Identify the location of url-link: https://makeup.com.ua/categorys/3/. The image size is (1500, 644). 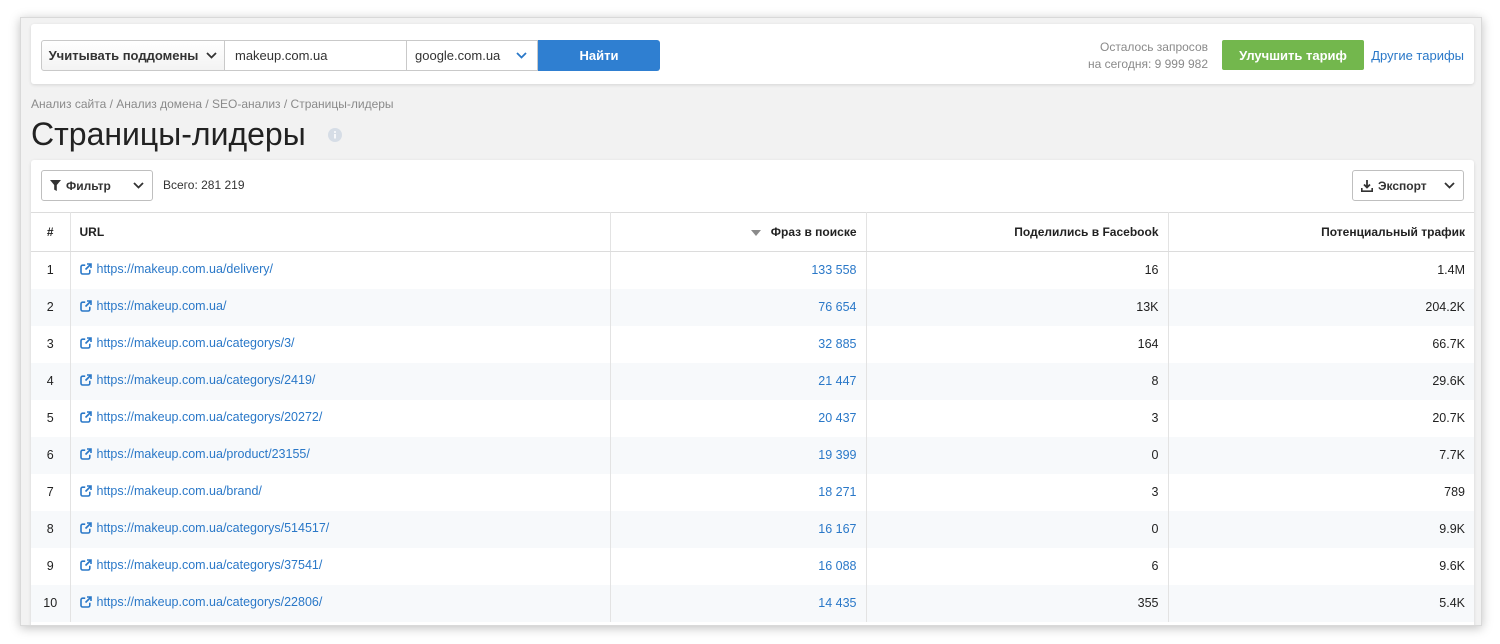
(187, 343).